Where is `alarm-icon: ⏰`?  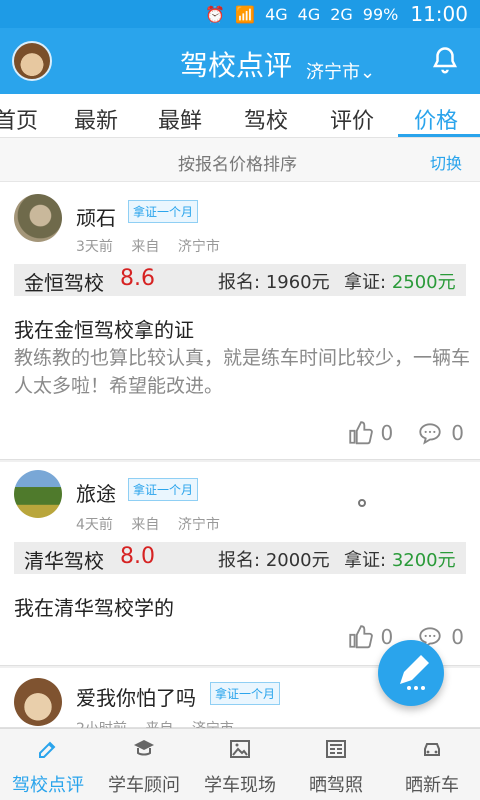
alarm-icon: ⏰ is located at coordinates (215, 14).